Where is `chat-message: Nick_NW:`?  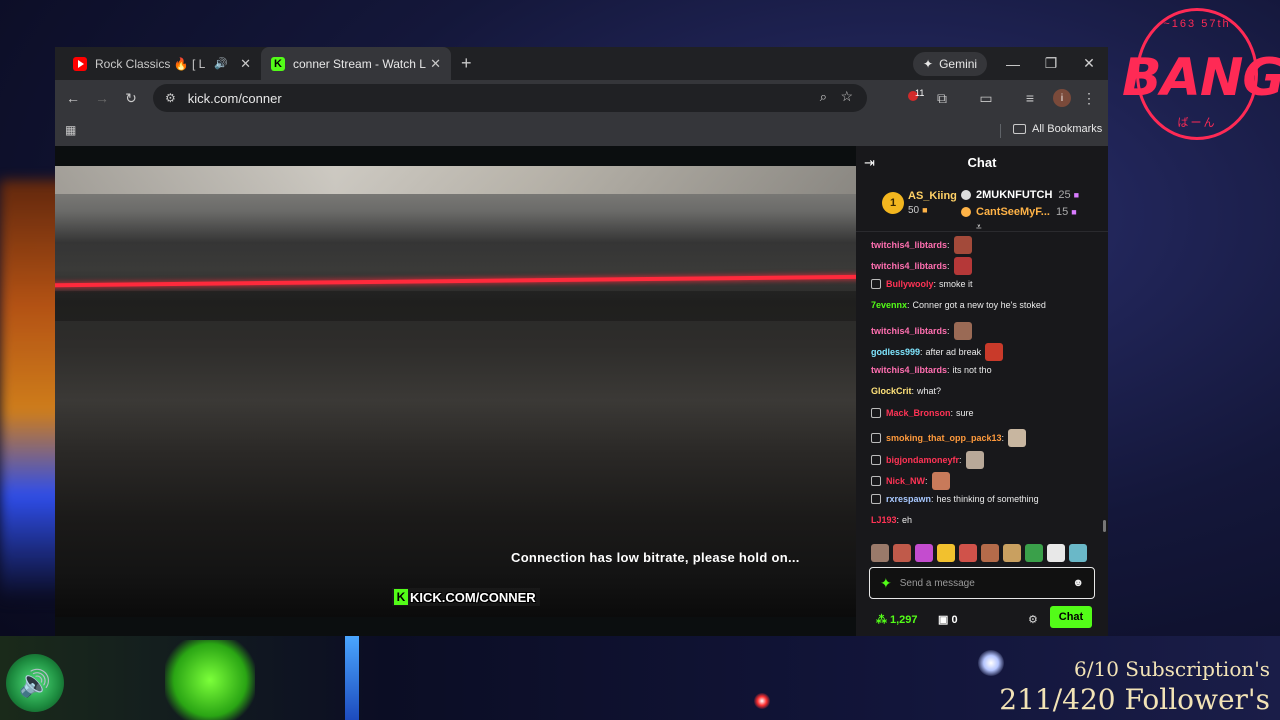
chat-message: Nick_NW: is located at coordinates (910, 481).